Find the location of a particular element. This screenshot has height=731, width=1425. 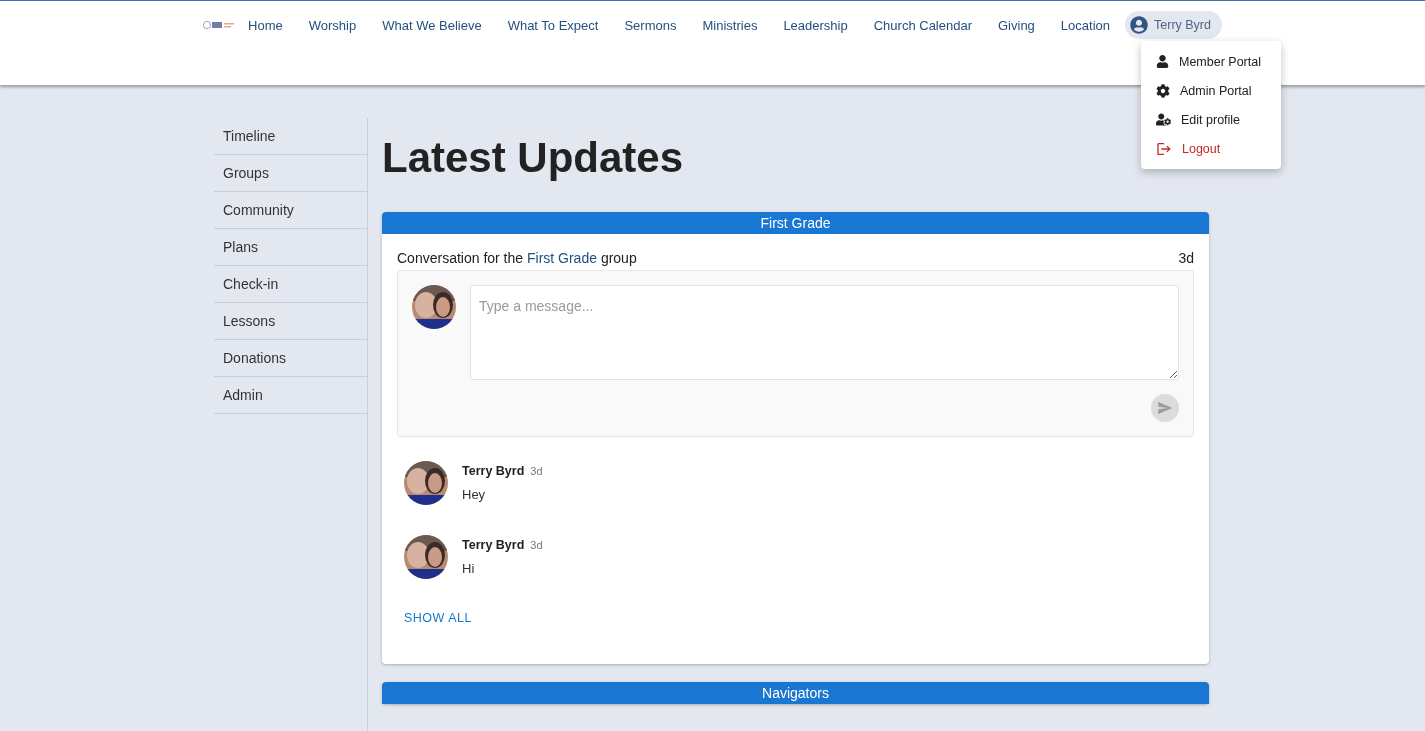

sidebar-item: Community is located at coordinates (290, 210).